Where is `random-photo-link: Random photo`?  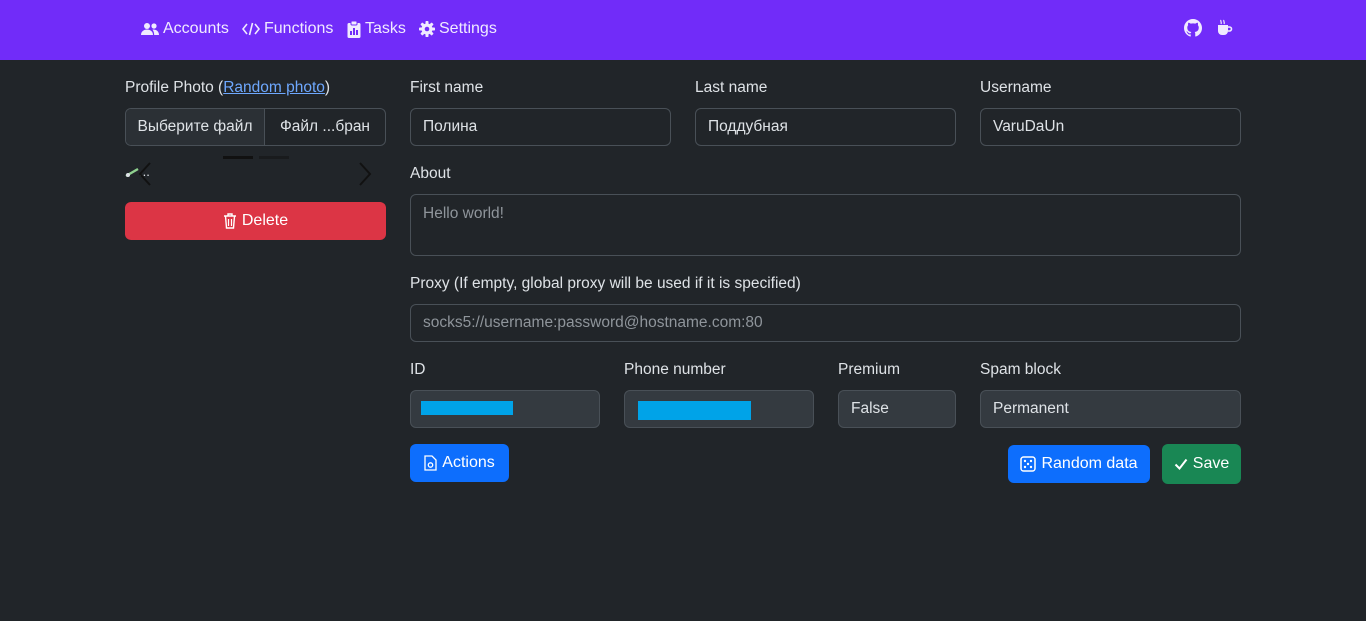
random-photo-link: Random photo is located at coordinates (274, 87).